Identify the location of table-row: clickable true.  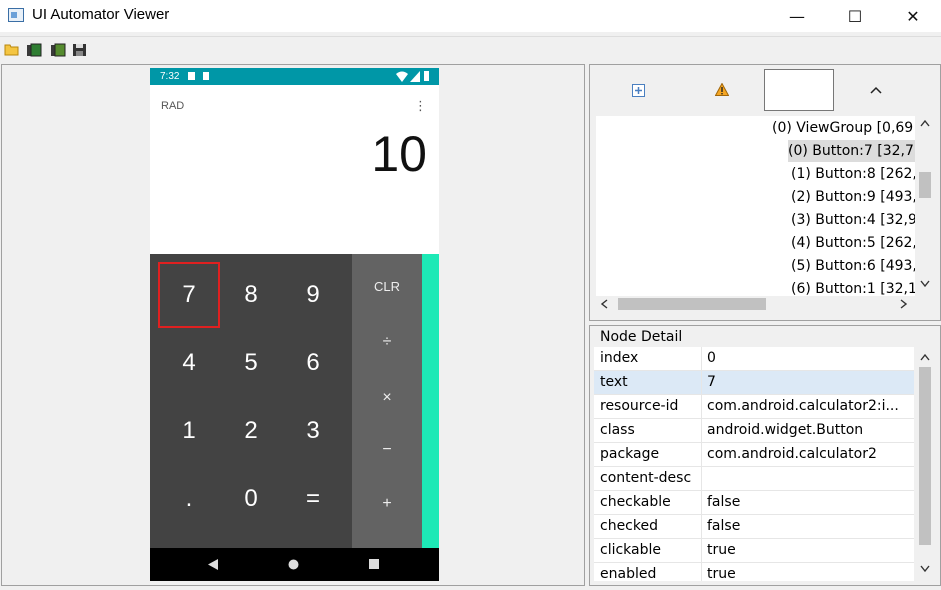
(754, 551).